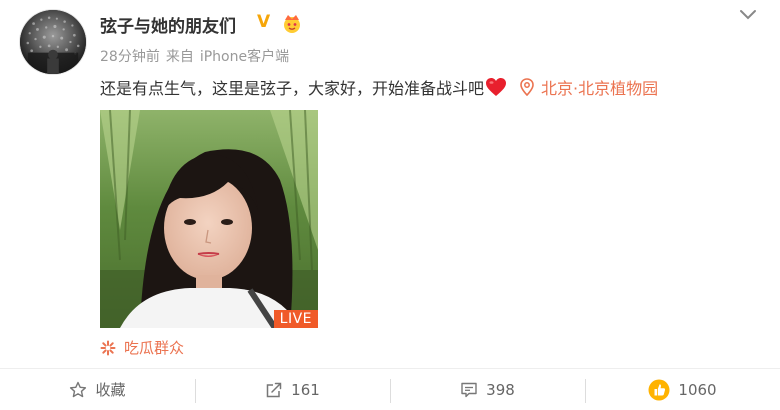  I want to click on live-badge: LIVE, so click(295, 319).